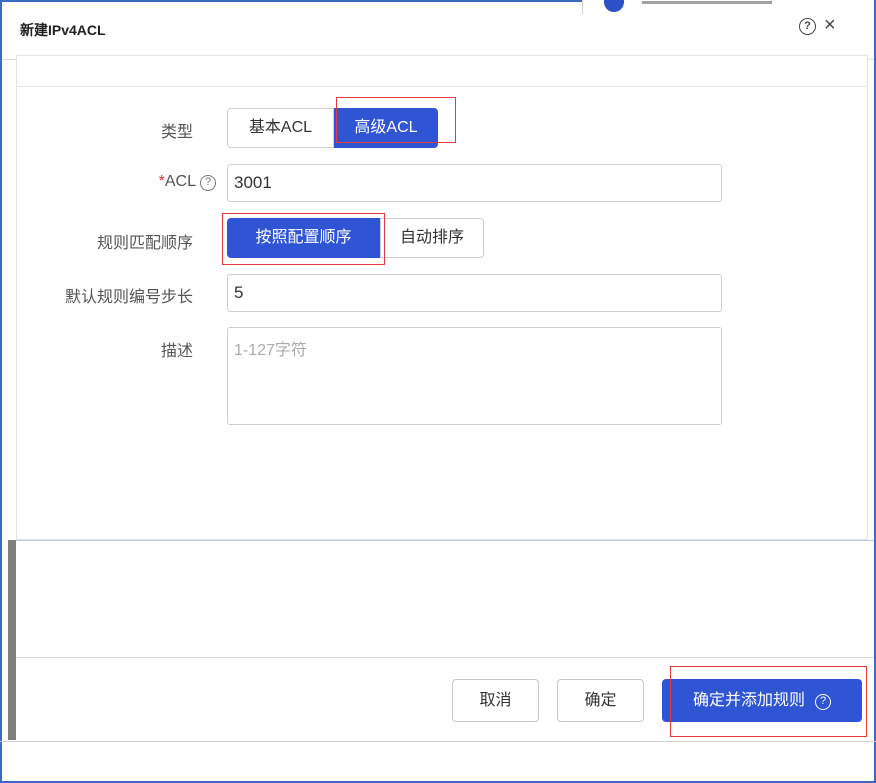 The width and height of the screenshot is (876, 783). I want to click on match-order-option-config: 按照配置顺序, so click(303, 238).